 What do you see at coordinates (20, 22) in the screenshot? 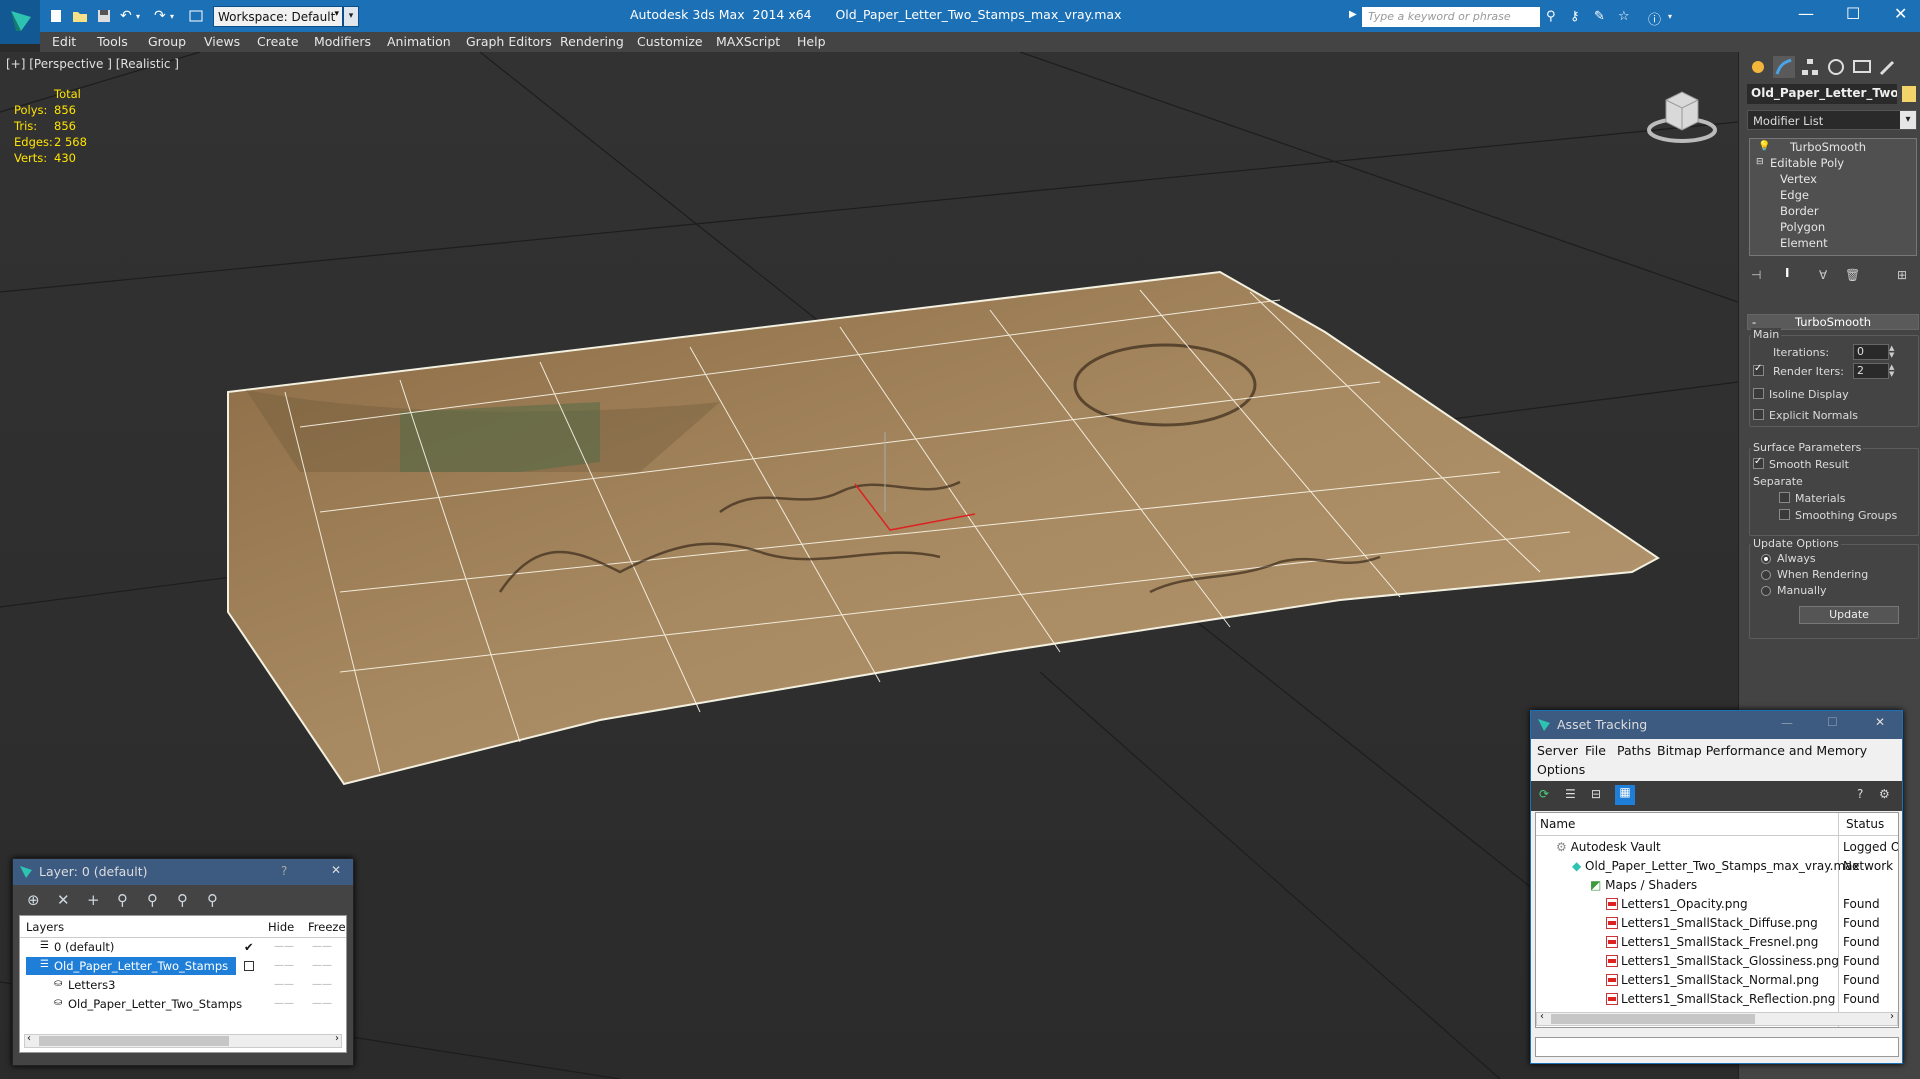
I see `app-logo` at bounding box center [20, 22].